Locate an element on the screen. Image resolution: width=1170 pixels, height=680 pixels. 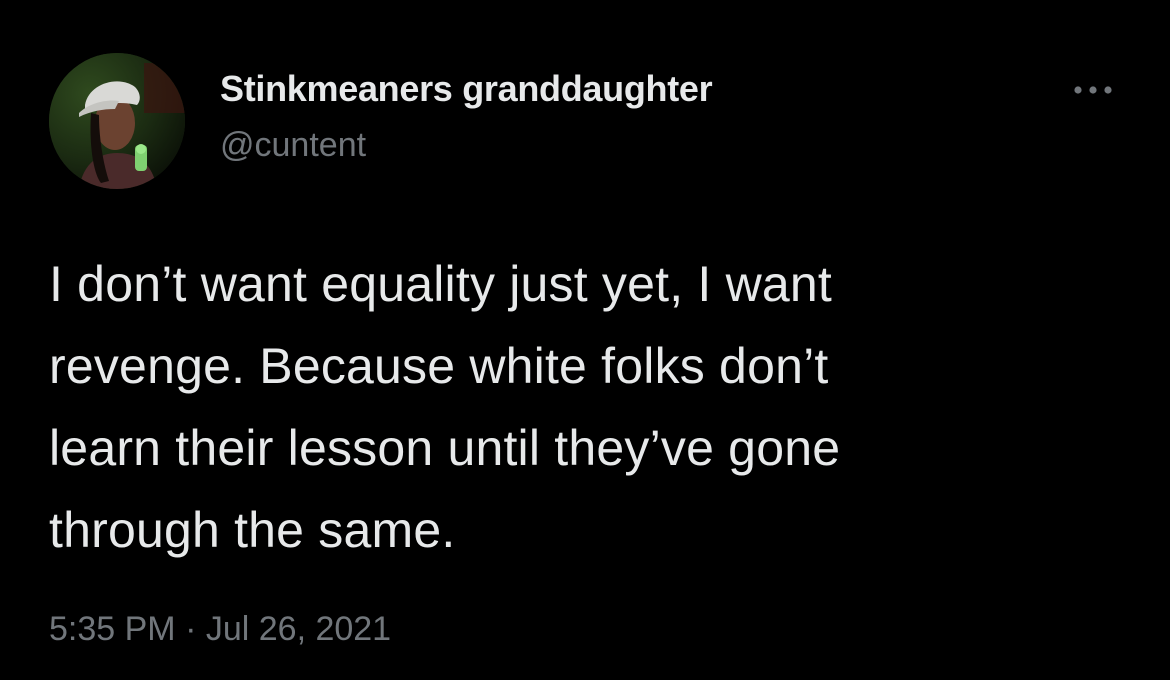
tweet-text-line: revenge. Because white folks don’t is located at coordinates (439, 366).